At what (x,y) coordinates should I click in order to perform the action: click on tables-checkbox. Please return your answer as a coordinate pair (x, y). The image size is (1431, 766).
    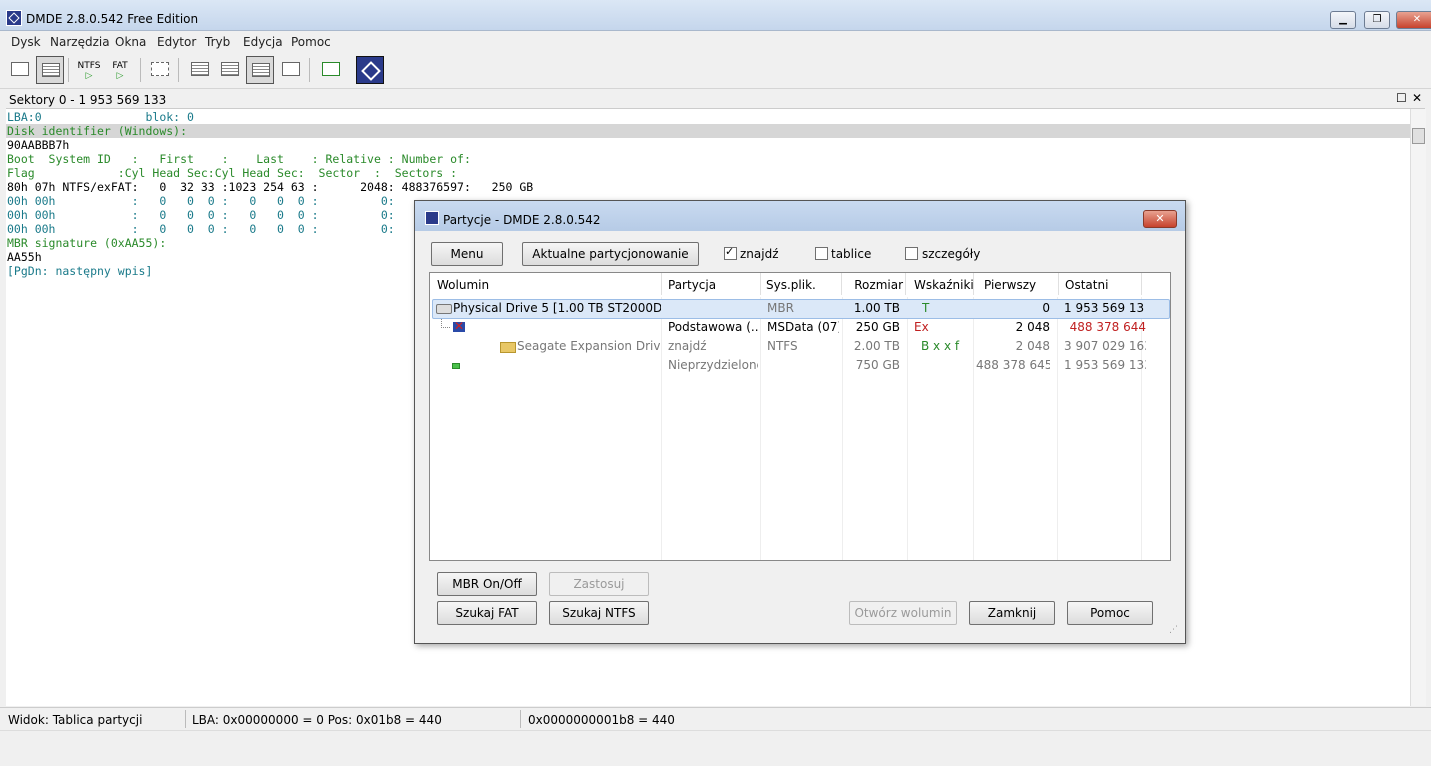
    Looking at the image, I should click on (821, 253).